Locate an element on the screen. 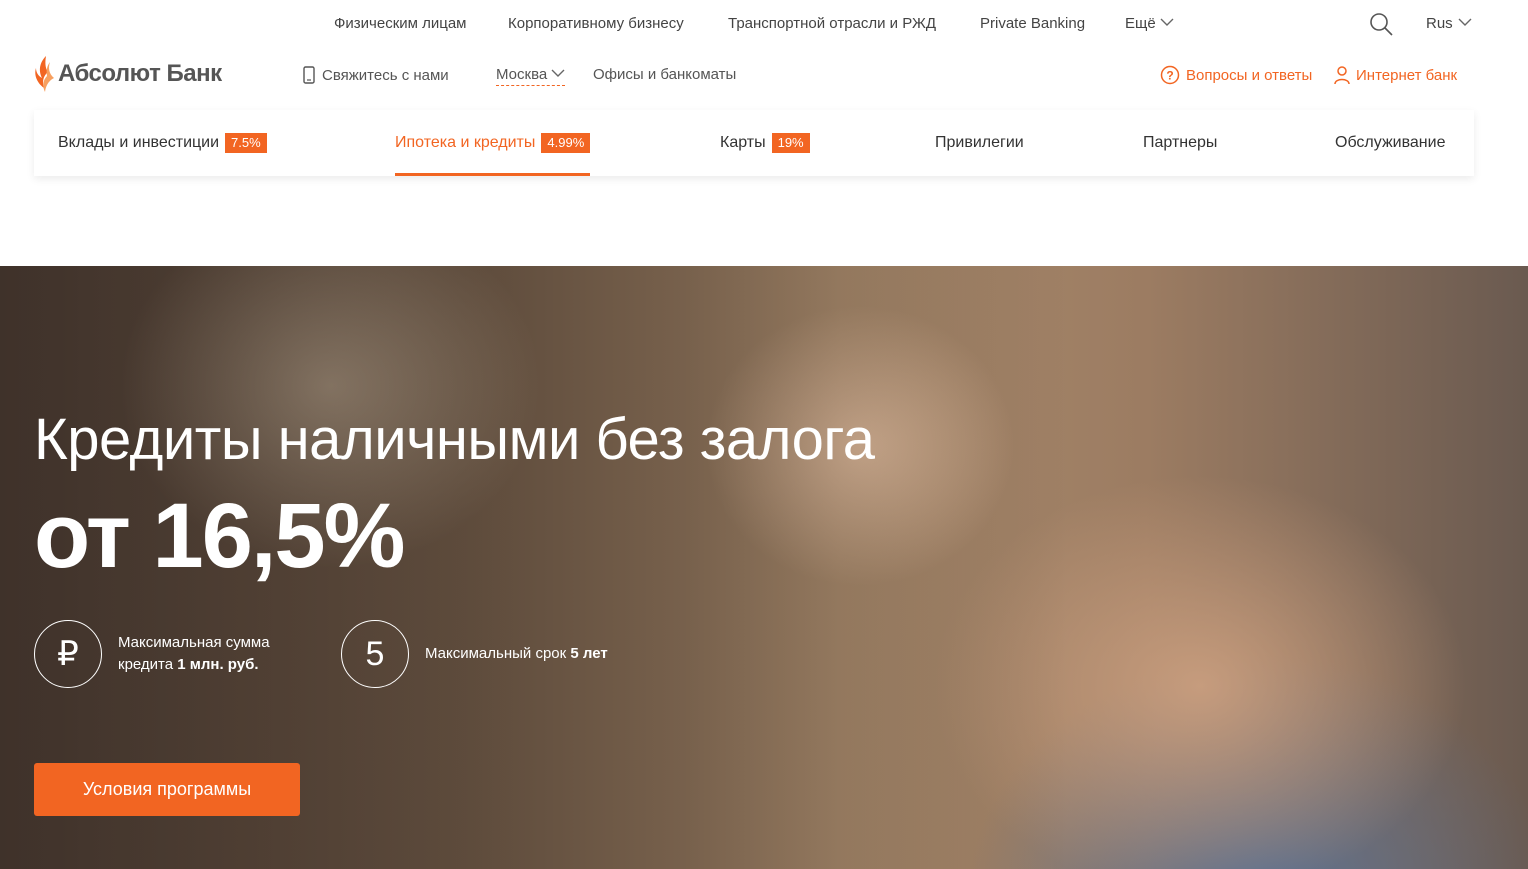  tab-partners: Партнеры is located at coordinates (1180, 143).